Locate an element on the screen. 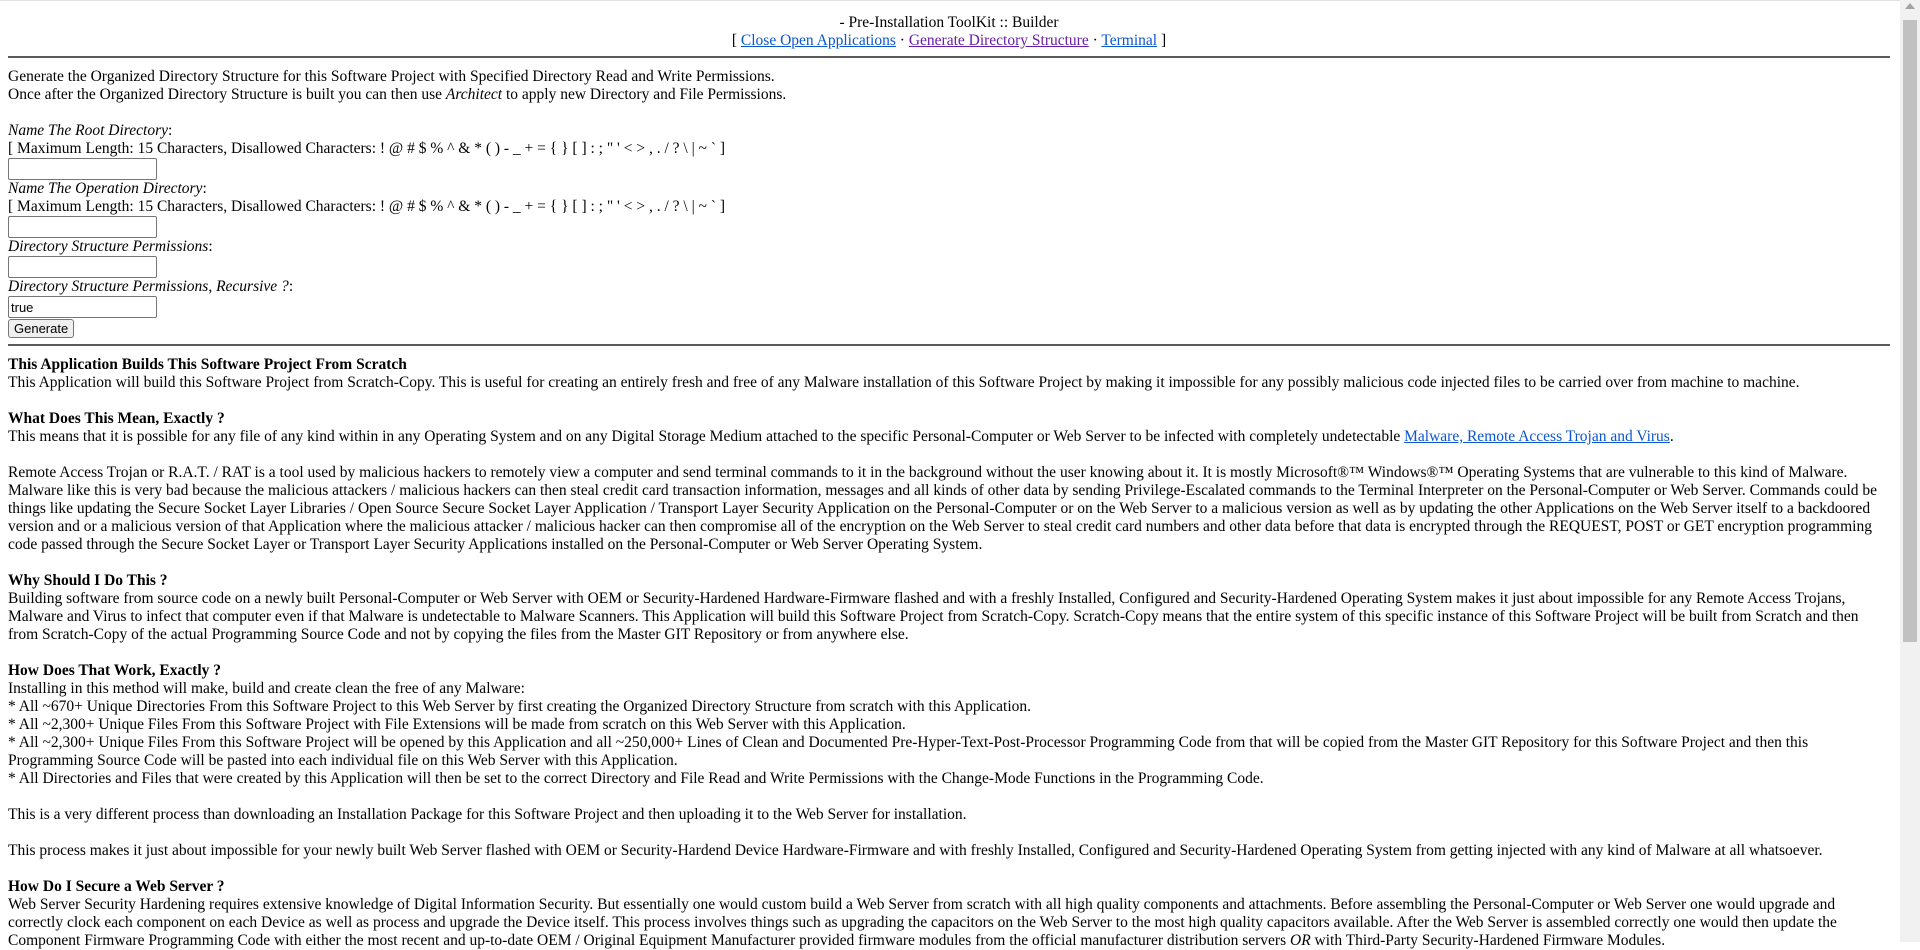  generate-directory-structure-link: Generate Directory Structure is located at coordinates (999, 40).